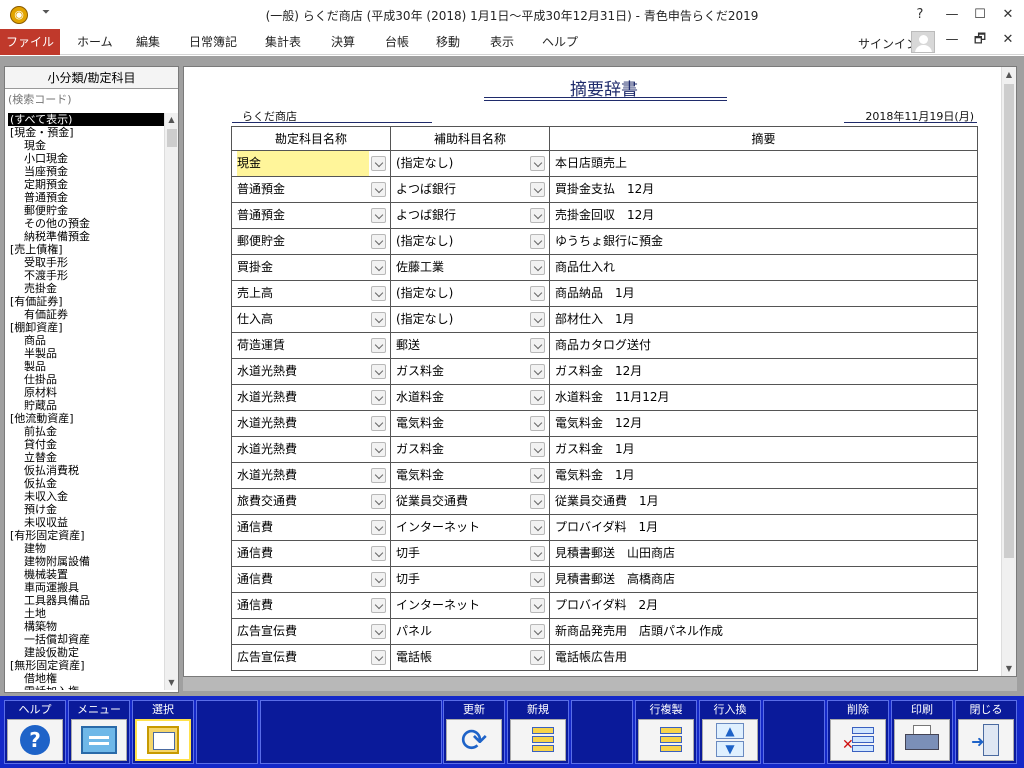  I want to click on minimize-button: —, so click(952, 15).